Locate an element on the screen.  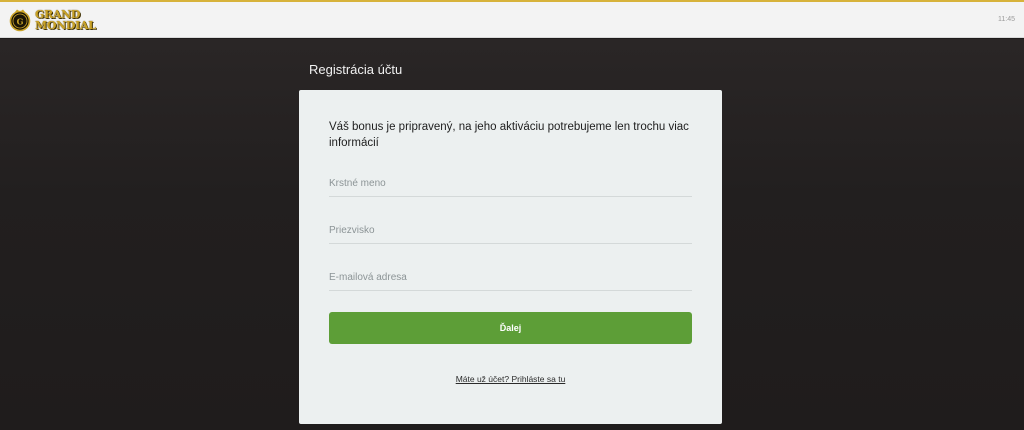
brand-wordmark-line2: MONDIAL is located at coordinates (65, 25).